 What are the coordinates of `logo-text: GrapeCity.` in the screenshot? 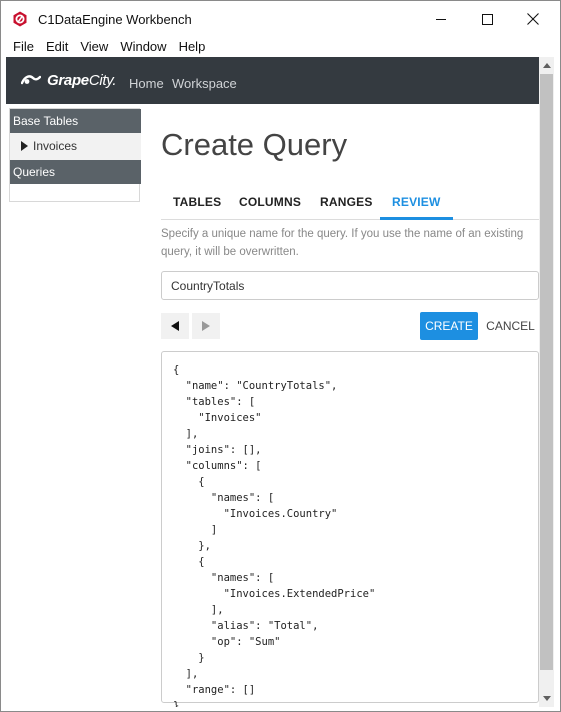 It's located at (82, 80).